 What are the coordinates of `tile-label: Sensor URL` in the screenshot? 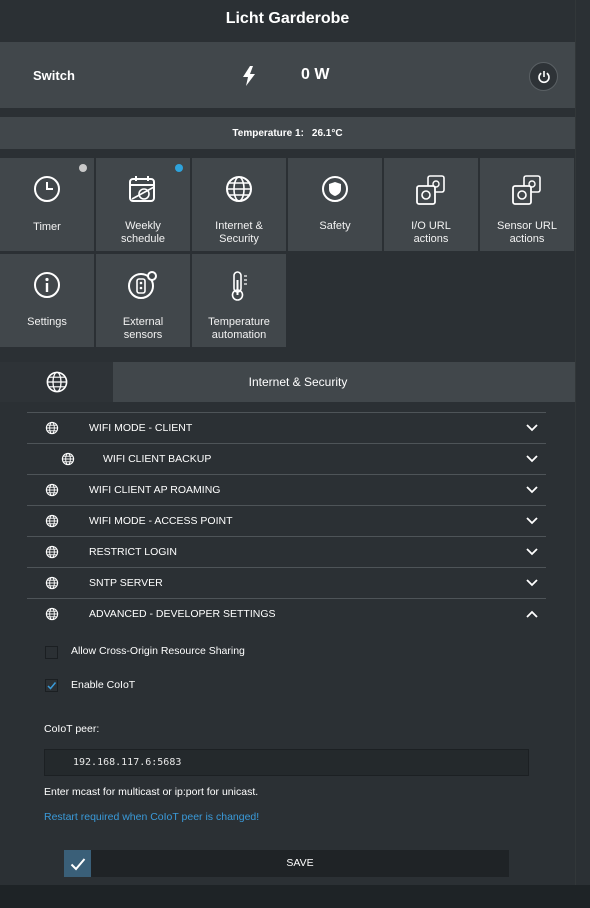 It's located at (527, 226).